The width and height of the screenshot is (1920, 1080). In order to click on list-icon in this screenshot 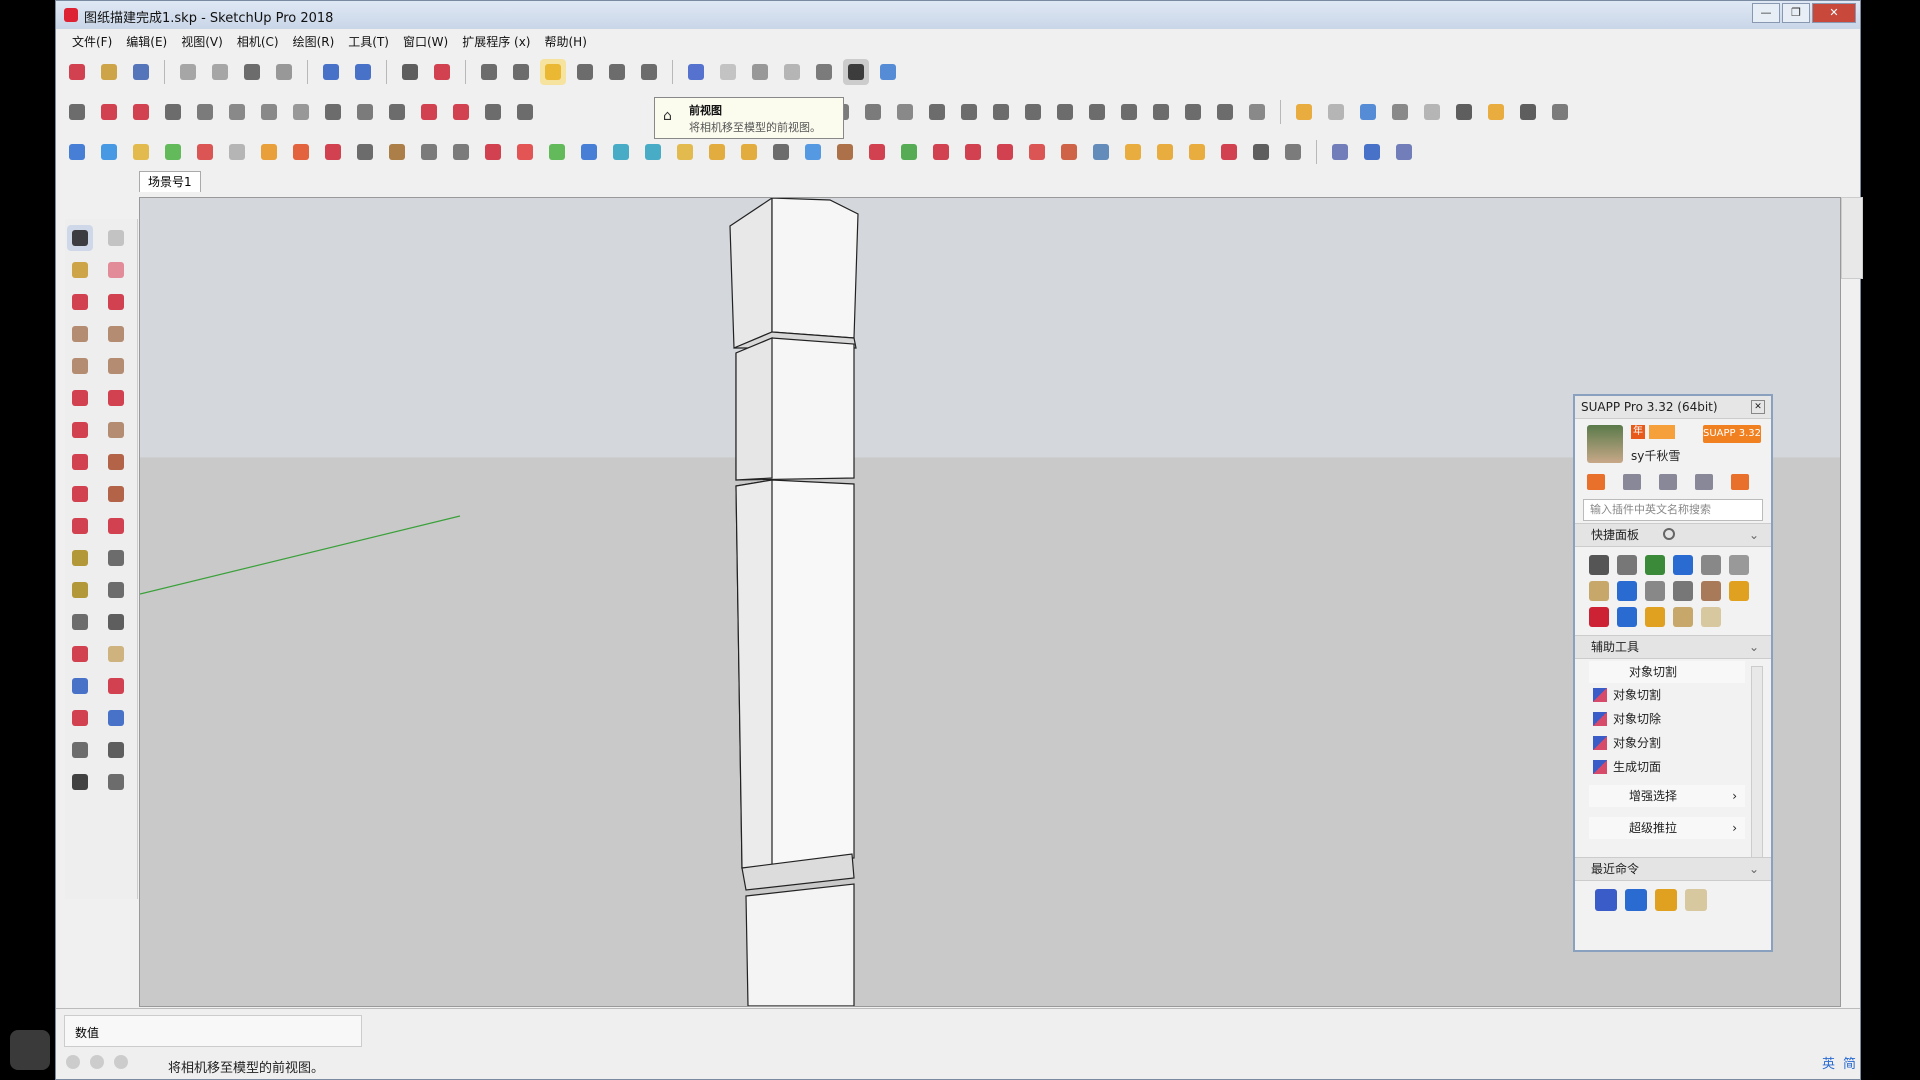, I will do `click(1740, 482)`.